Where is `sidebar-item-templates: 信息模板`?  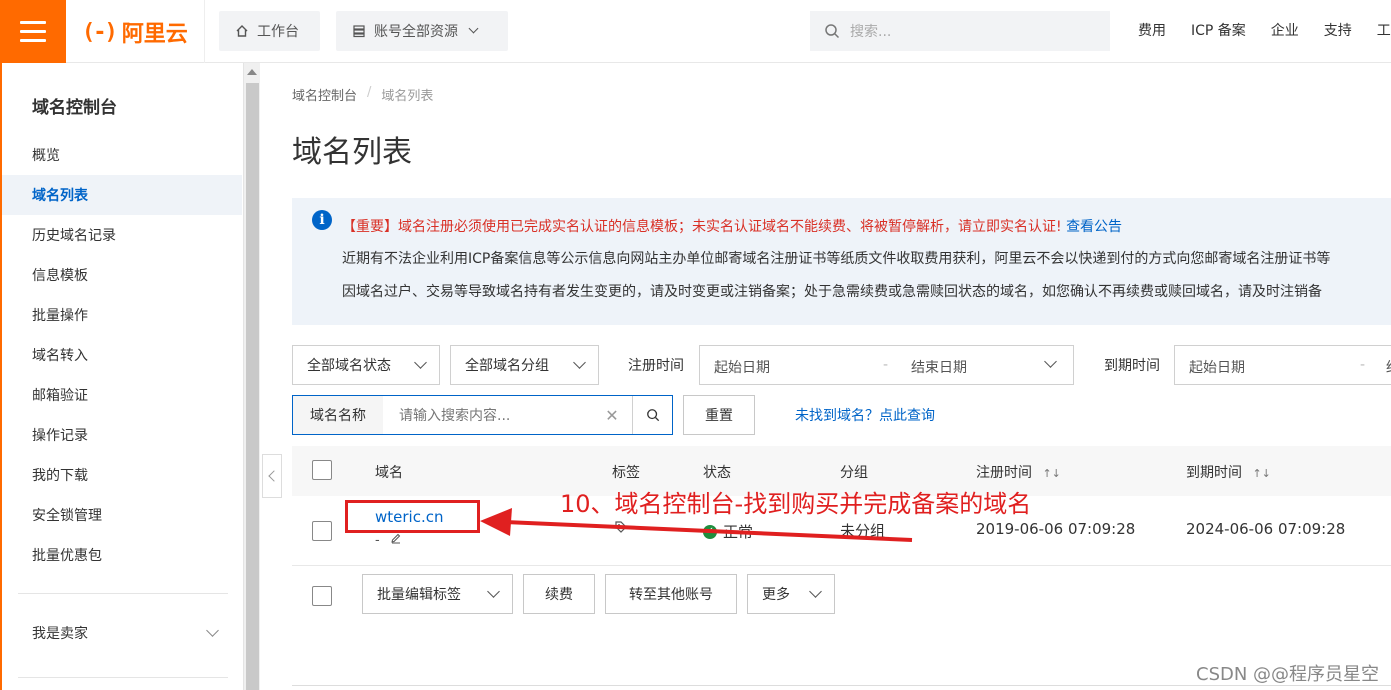 sidebar-item-templates: 信息模板 is located at coordinates (122, 275).